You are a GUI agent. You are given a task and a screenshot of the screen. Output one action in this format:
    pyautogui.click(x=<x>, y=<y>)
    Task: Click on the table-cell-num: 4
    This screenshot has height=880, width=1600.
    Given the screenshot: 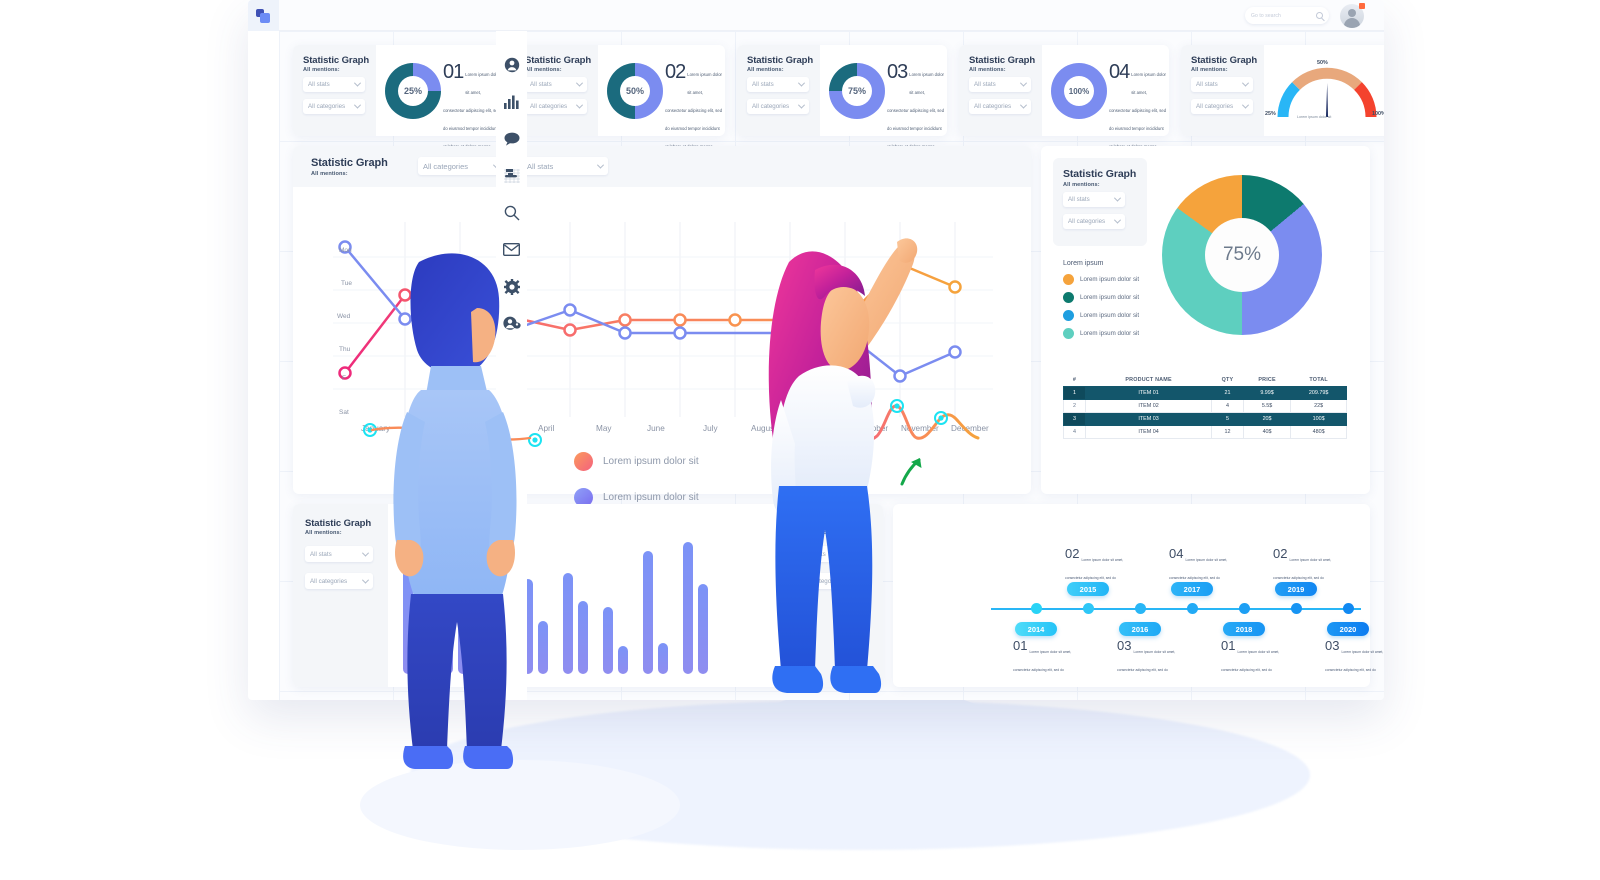 What is the action you would take?
    pyautogui.click(x=1074, y=432)
    